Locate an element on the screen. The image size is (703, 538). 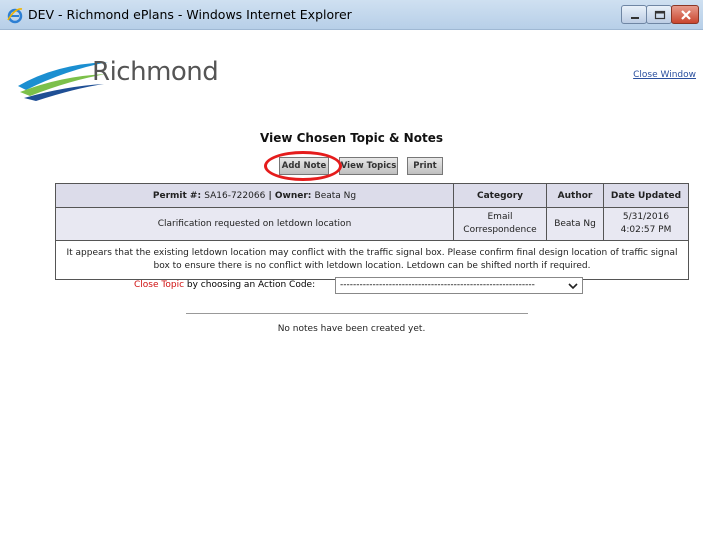
topic-author: Beata Ng is located at coordinates (575, 224).